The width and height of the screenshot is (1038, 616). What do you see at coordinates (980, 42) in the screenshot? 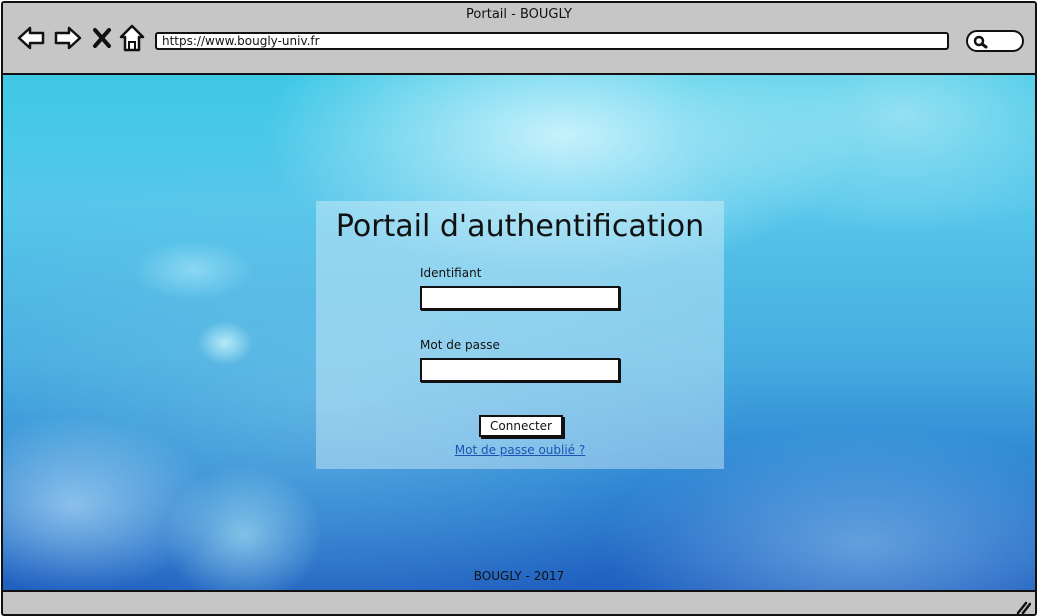
I see `search-icon` at bounding box center [980, 42].